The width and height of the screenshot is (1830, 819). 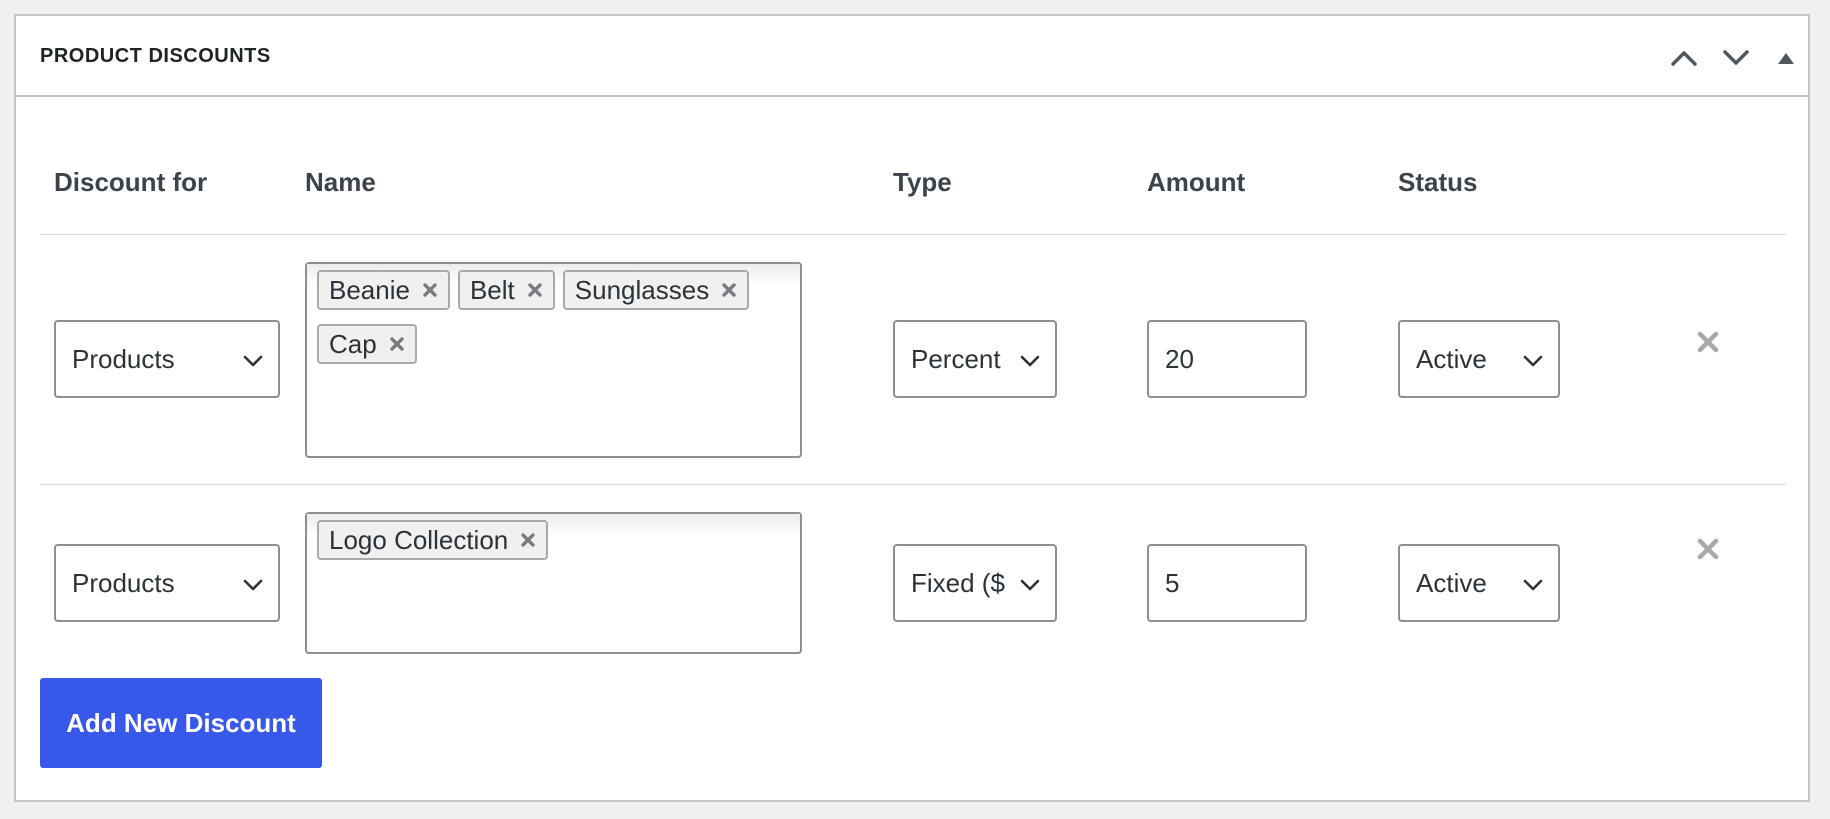 I want to click on move-up-button, so click(x=1684, y=58).